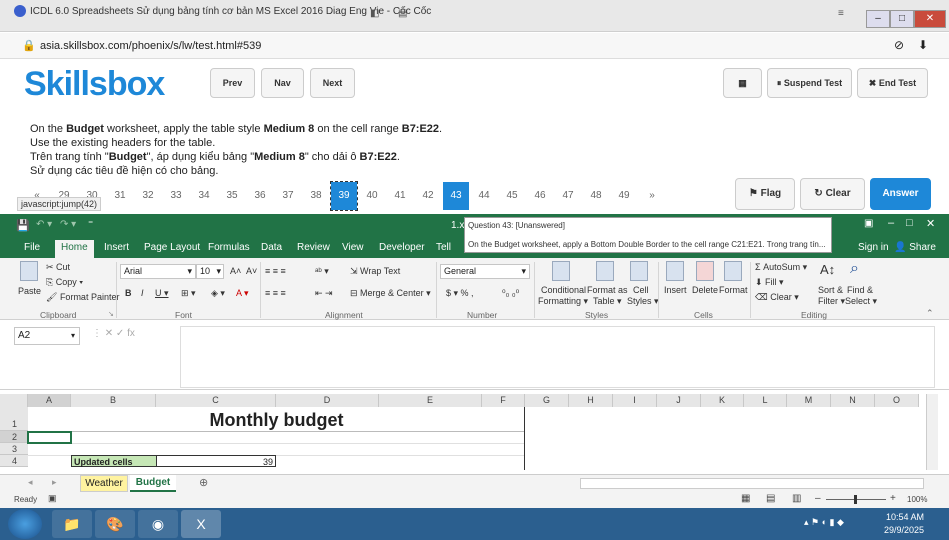 The height and width of the screenshot is (540, 949). Describe the element at coordinates (114, 461) in the screenshot. I see `updated-cells-label: Updated cells` at that location.